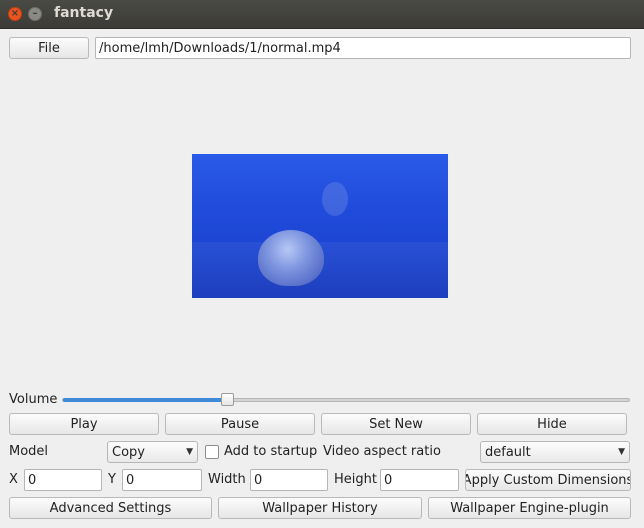 The width and height of the screenshot is (644, 528). Describe the element at coordinates (270, 451) in the screenshot. I see `add-to-startup-label: Add to startup` at that location.